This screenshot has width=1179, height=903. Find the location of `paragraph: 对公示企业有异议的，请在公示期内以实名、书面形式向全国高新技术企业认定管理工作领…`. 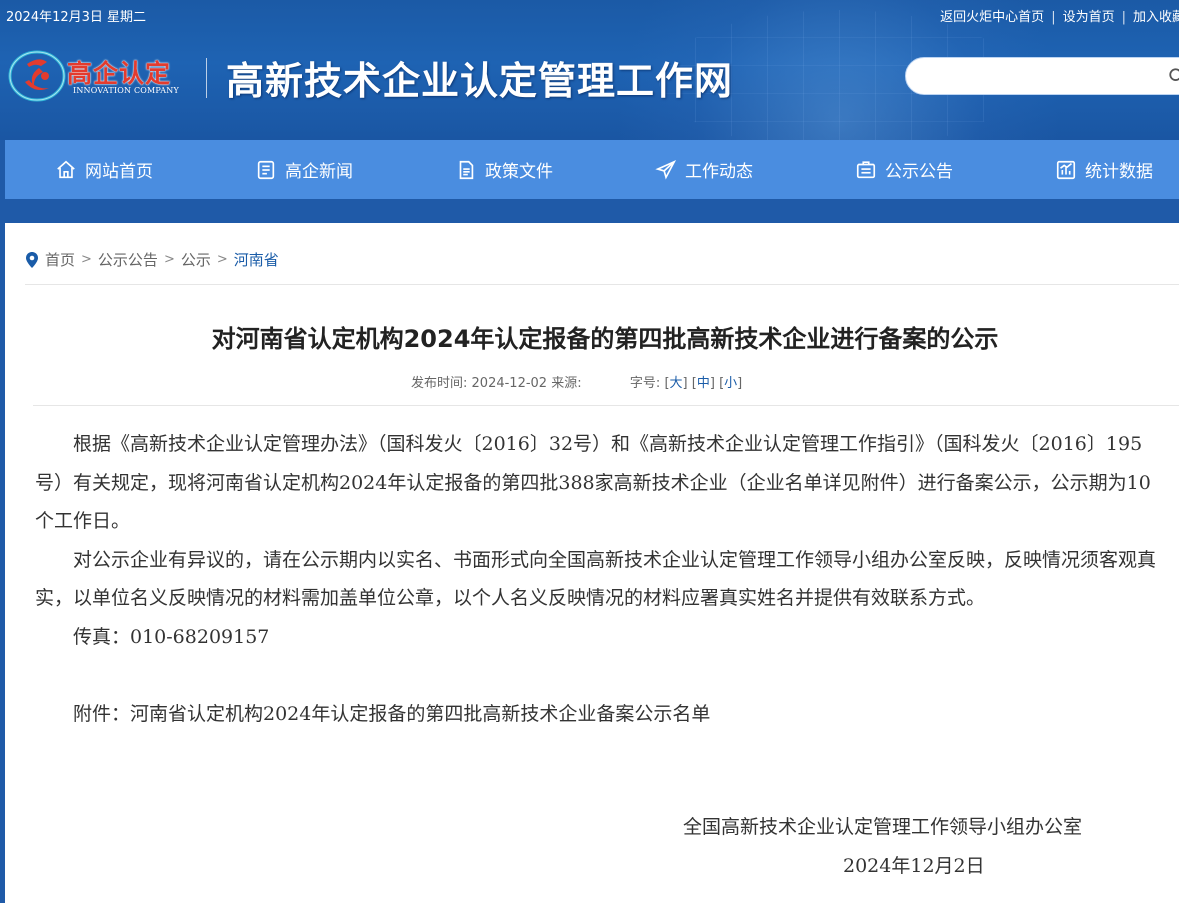

paragraph: 对公示企业有异议的，请在公示期内以实名、书面形式向全国高新技术企业认定管理工作领… is located at coordinates (596, 579).